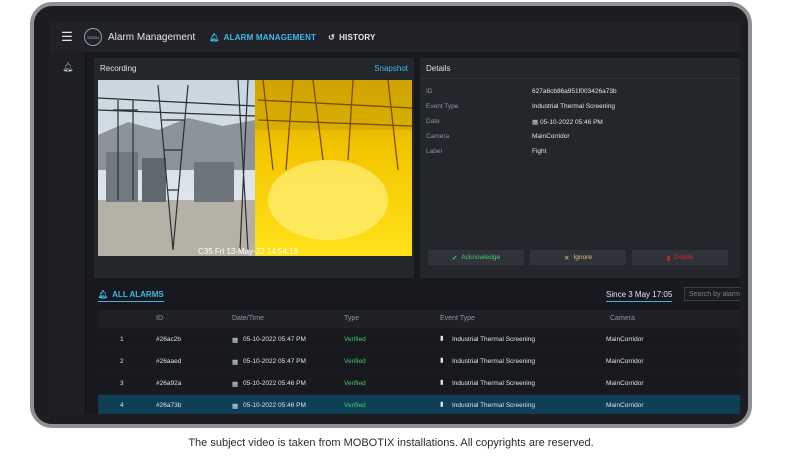 This screenshot has width=812, height=462. What do you see at coordinates (639, 296) in the screenshot?
I see `since-filter: Since 3 May 17:05` at bounding box center [639, 296].